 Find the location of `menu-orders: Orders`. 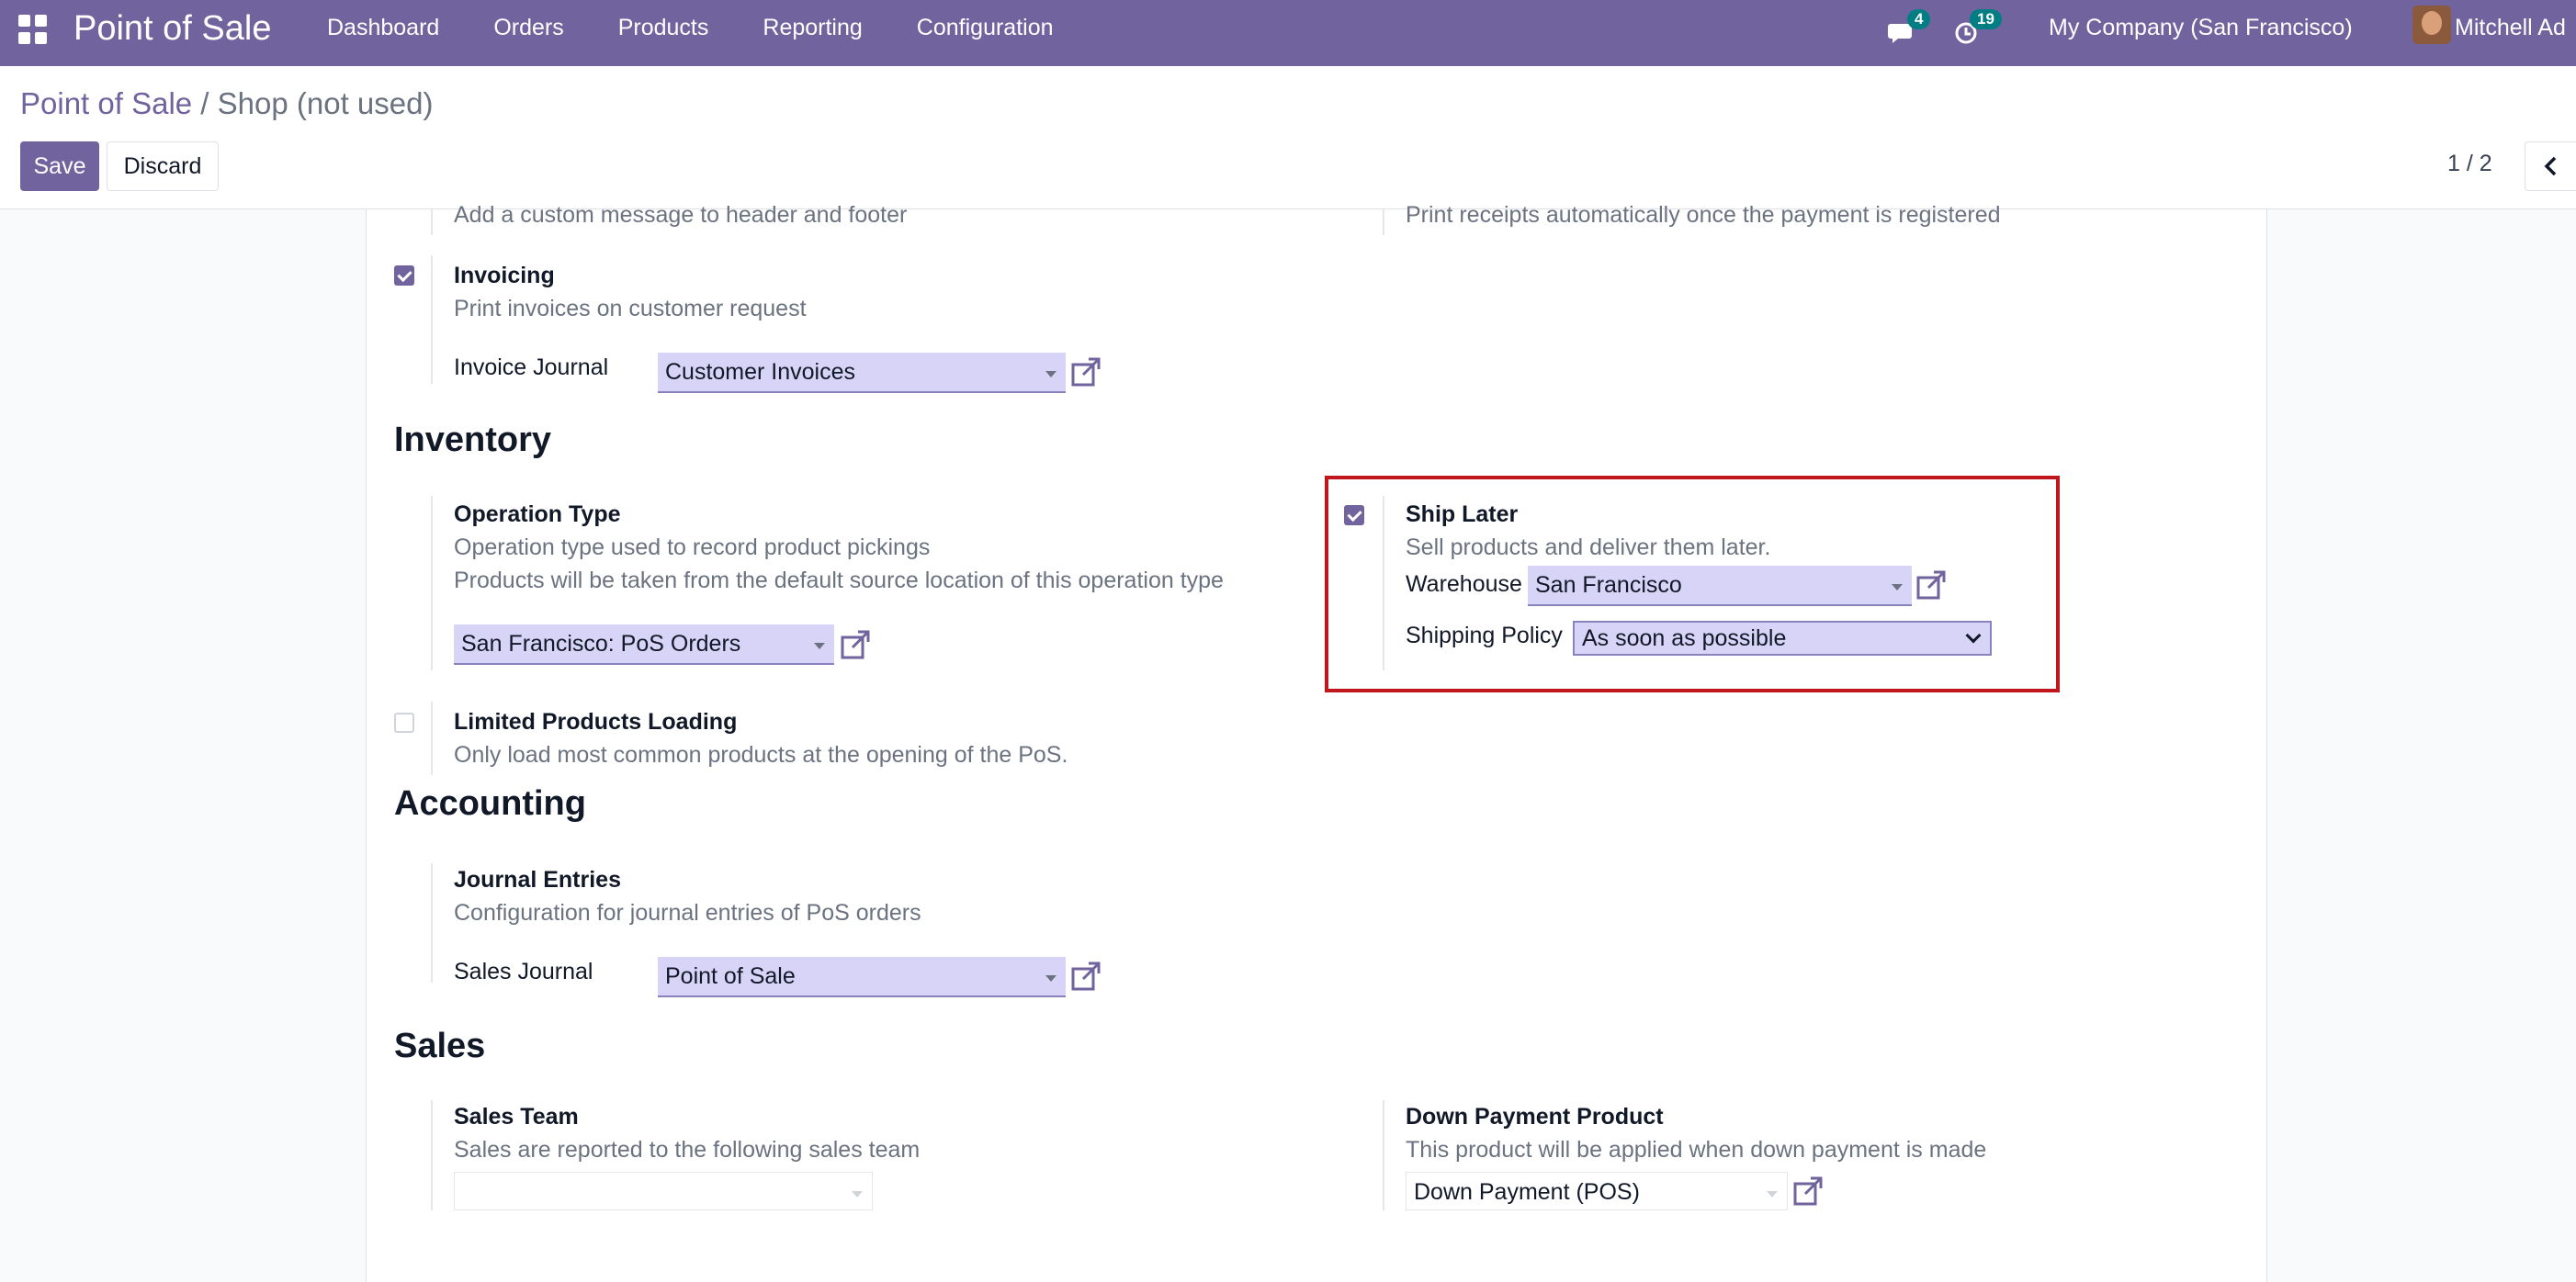

menu-orders: Orders is located at coordinates (528, 28).